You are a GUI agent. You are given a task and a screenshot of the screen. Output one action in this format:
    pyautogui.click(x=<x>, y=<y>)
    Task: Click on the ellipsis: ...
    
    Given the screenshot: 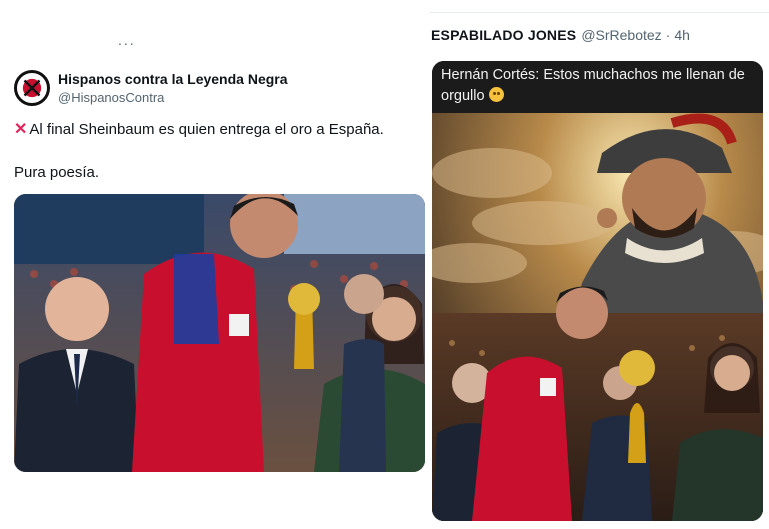 What is the action you would take?
    pyautogui.click(x=127, y=40)
    